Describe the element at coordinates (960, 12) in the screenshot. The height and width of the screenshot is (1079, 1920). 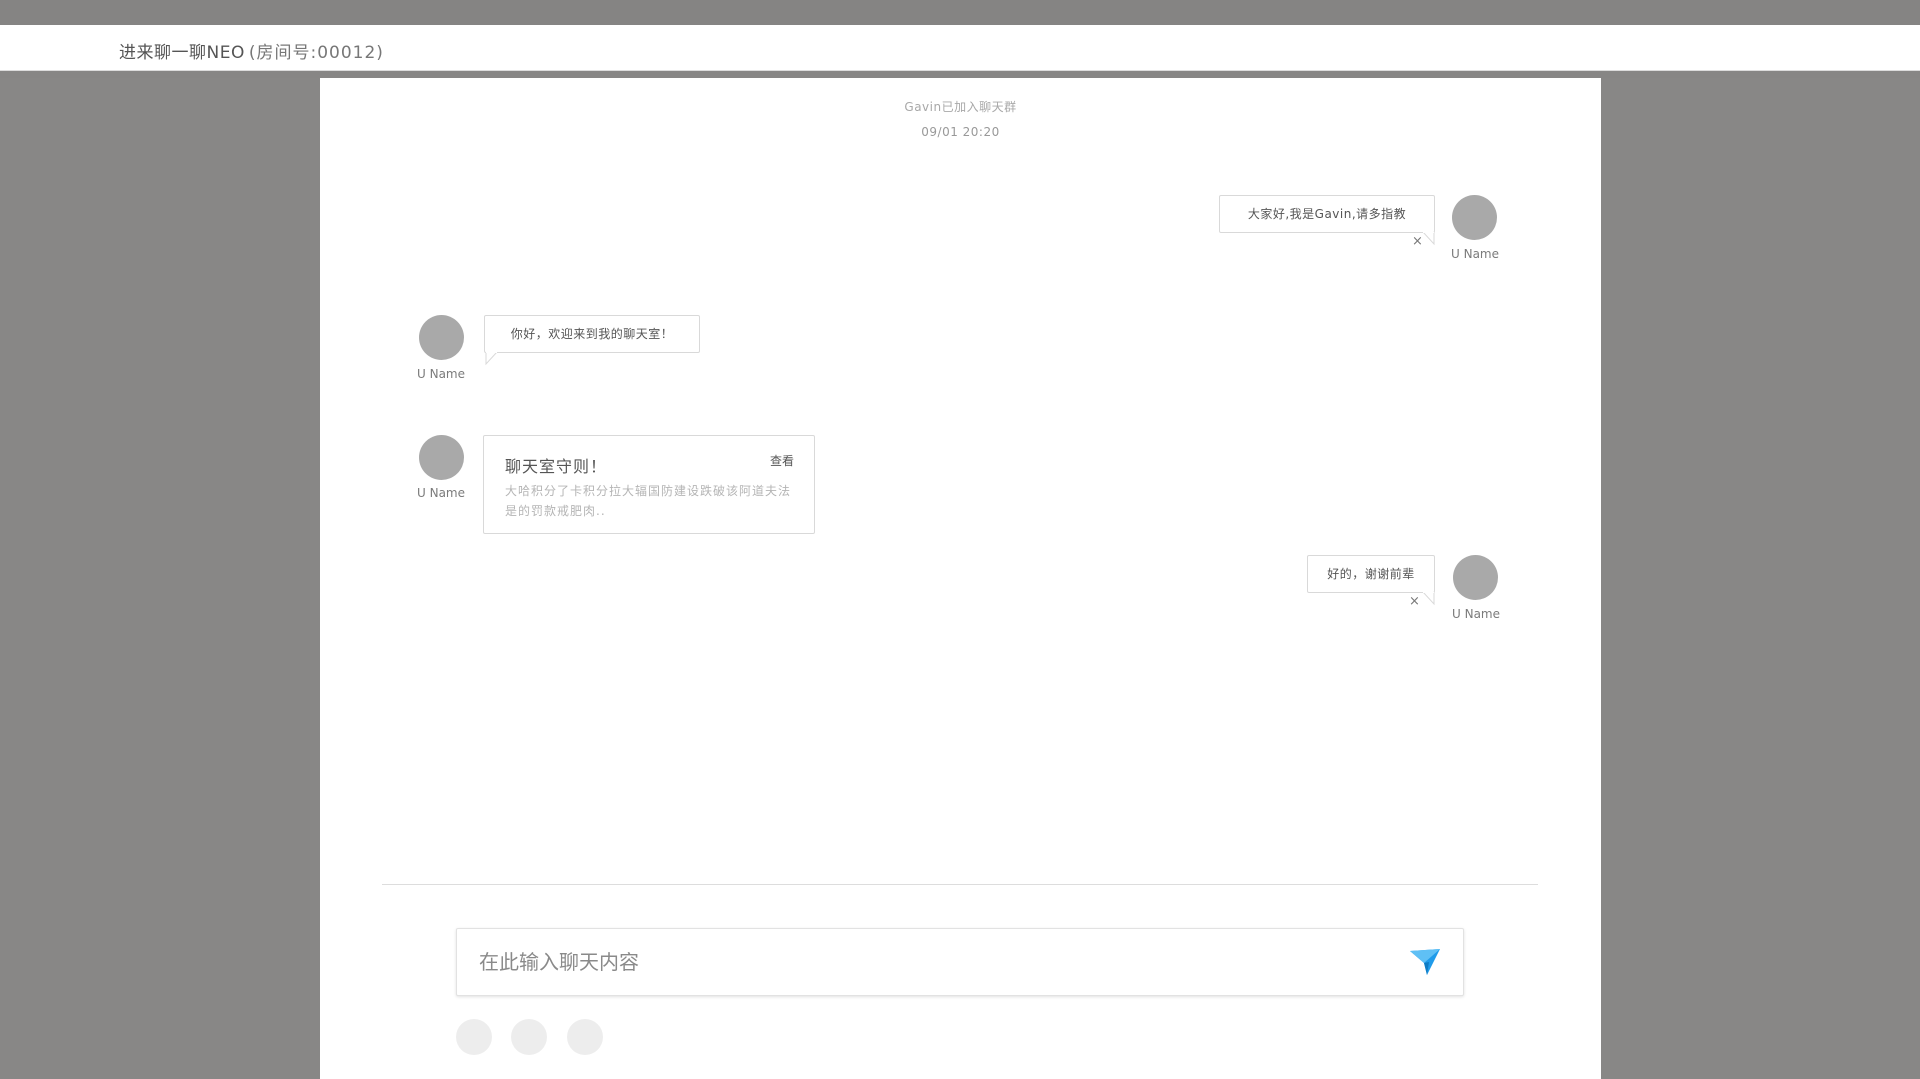
I see `top-strip` at that location.